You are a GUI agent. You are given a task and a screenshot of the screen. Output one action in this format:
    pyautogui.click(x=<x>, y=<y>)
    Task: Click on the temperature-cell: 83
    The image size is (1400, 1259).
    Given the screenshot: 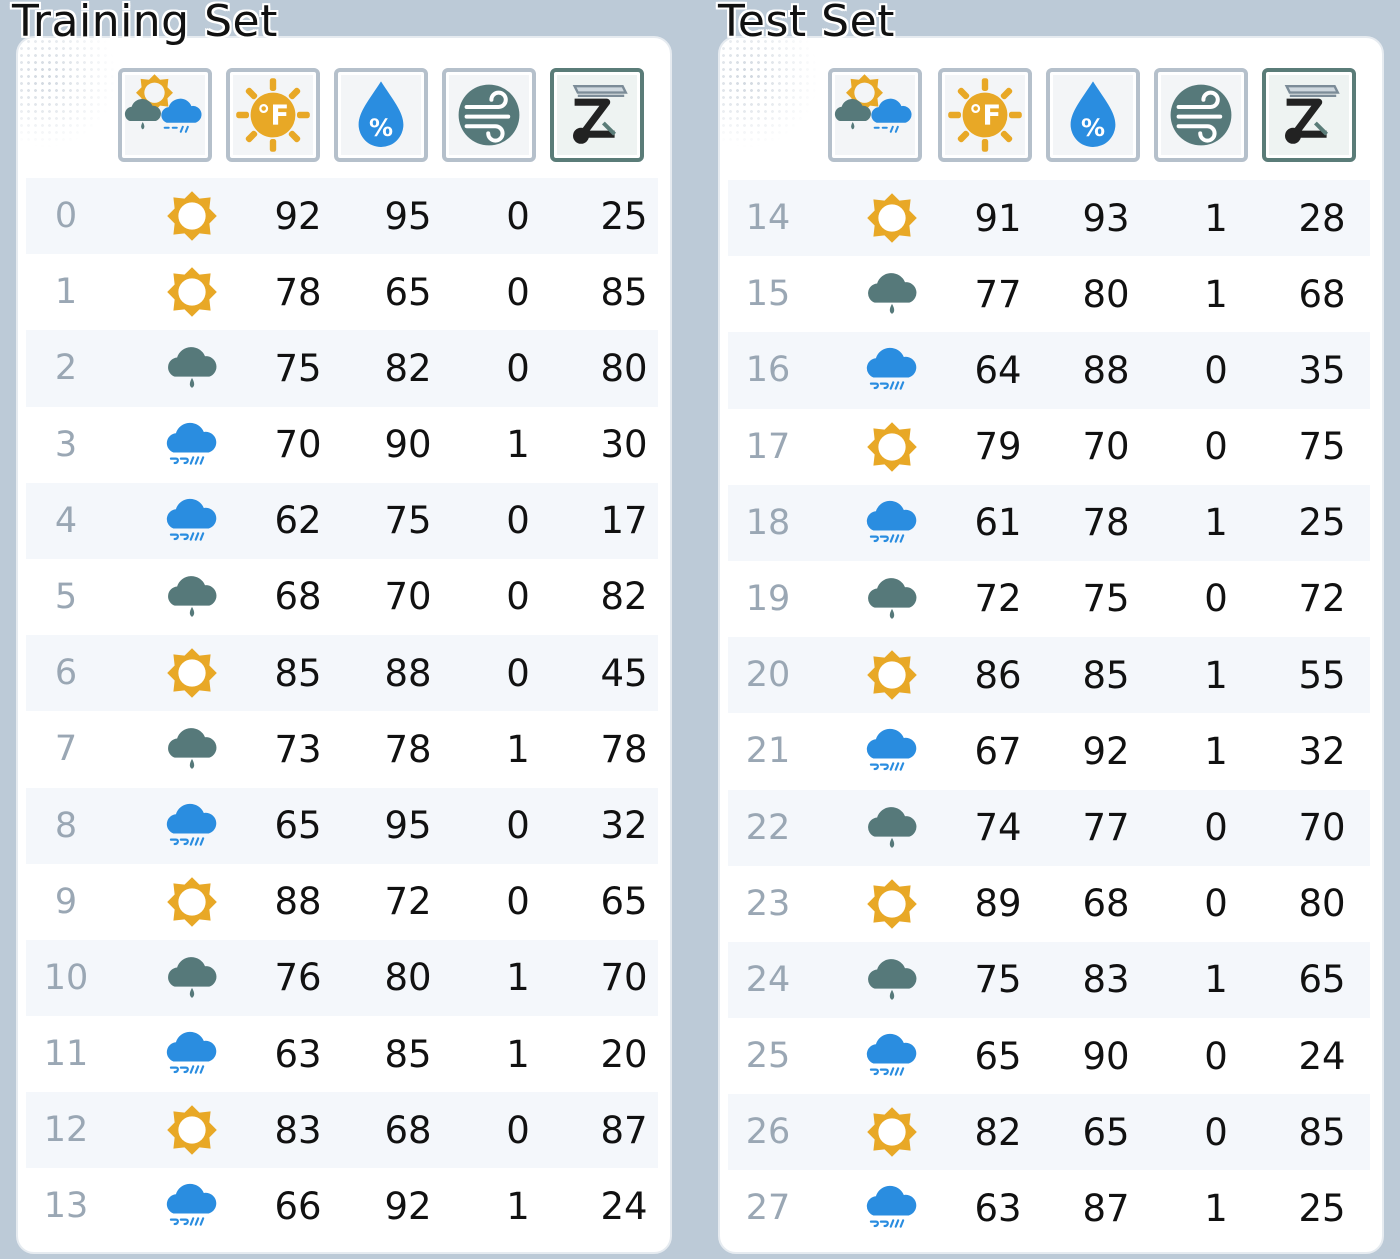 What is the action you would take?
    pyautogui.click(x=298, y=1130)
    